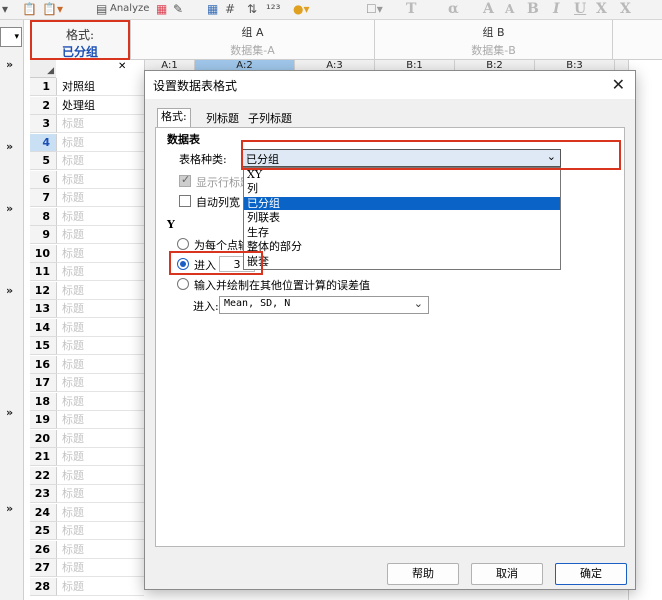 The height and width of the screenshot is (600, 662). Describe the element at coordinates (43, 198) in the screenshot. I see `row-number: 7` at that location.